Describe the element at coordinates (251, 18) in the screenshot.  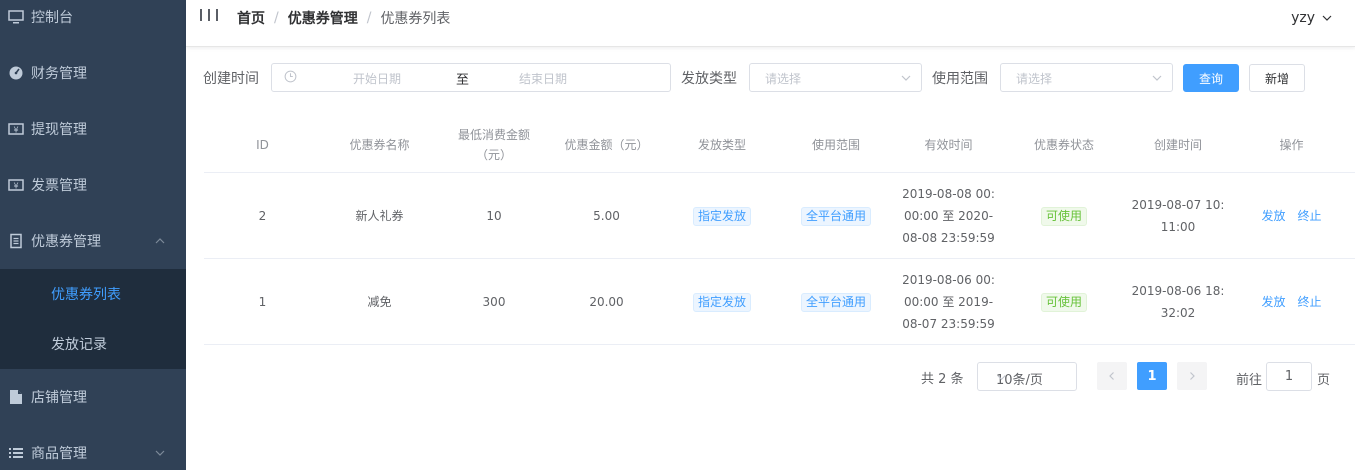
I see `breadcrumb-home: 首页` at that location.